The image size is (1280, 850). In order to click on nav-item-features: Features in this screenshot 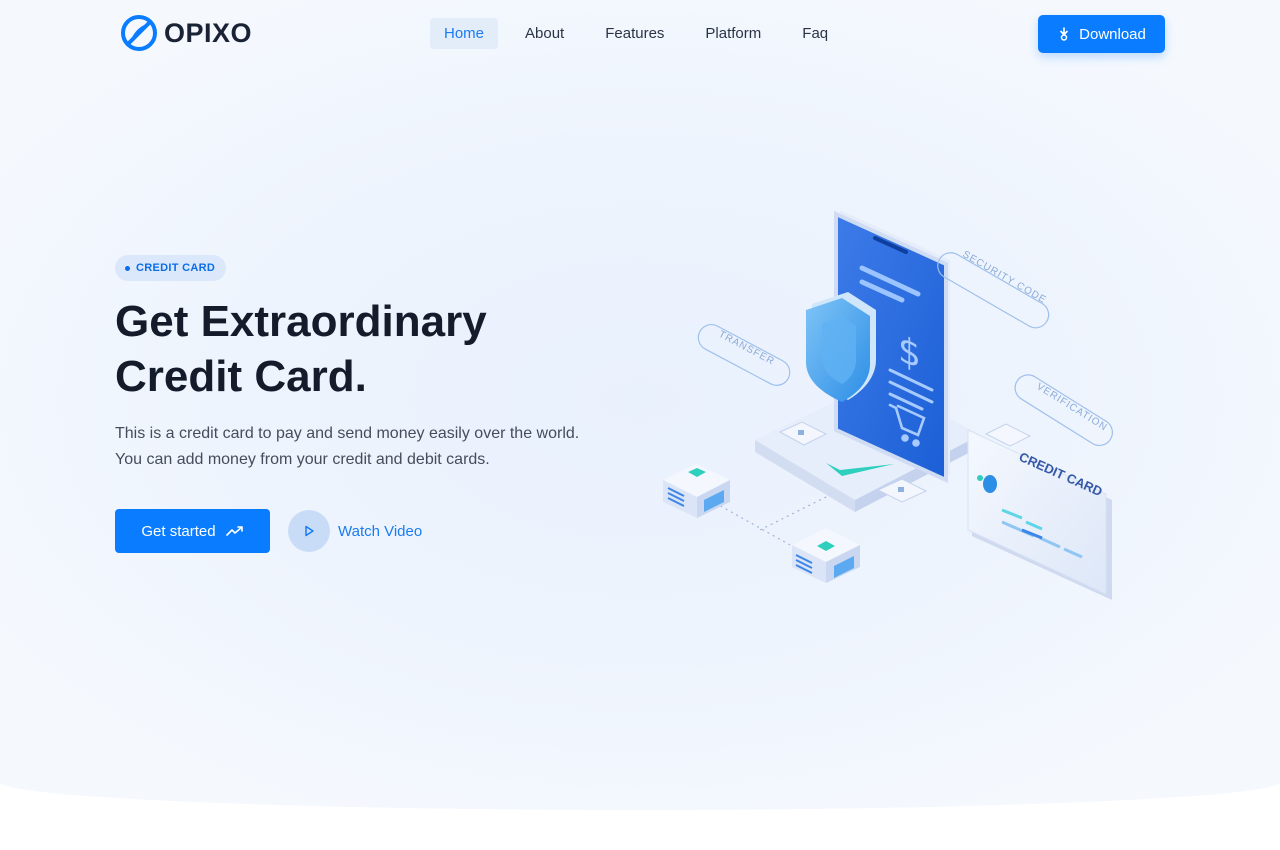, I will do `click(634, 33)`.